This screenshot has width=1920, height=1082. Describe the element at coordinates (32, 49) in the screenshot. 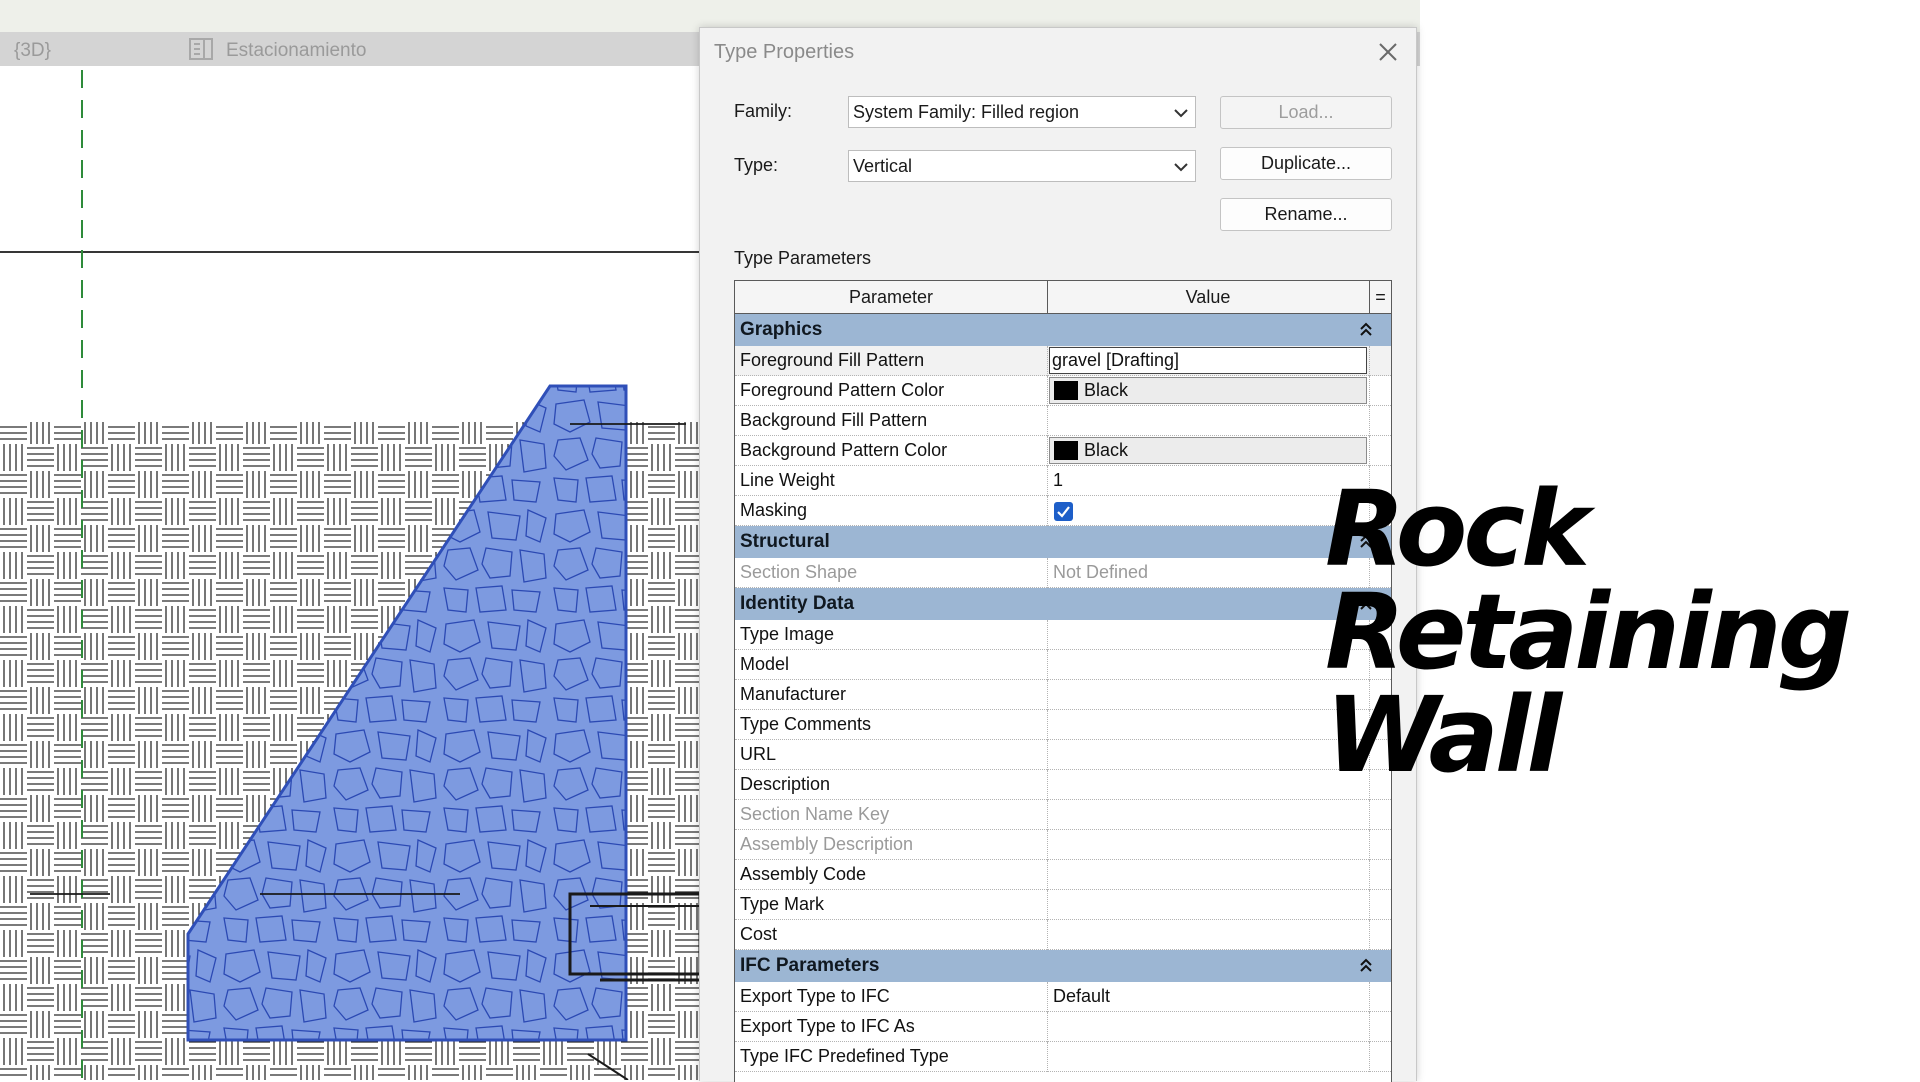

I see `tab-3d-view: {3D}` at that location.